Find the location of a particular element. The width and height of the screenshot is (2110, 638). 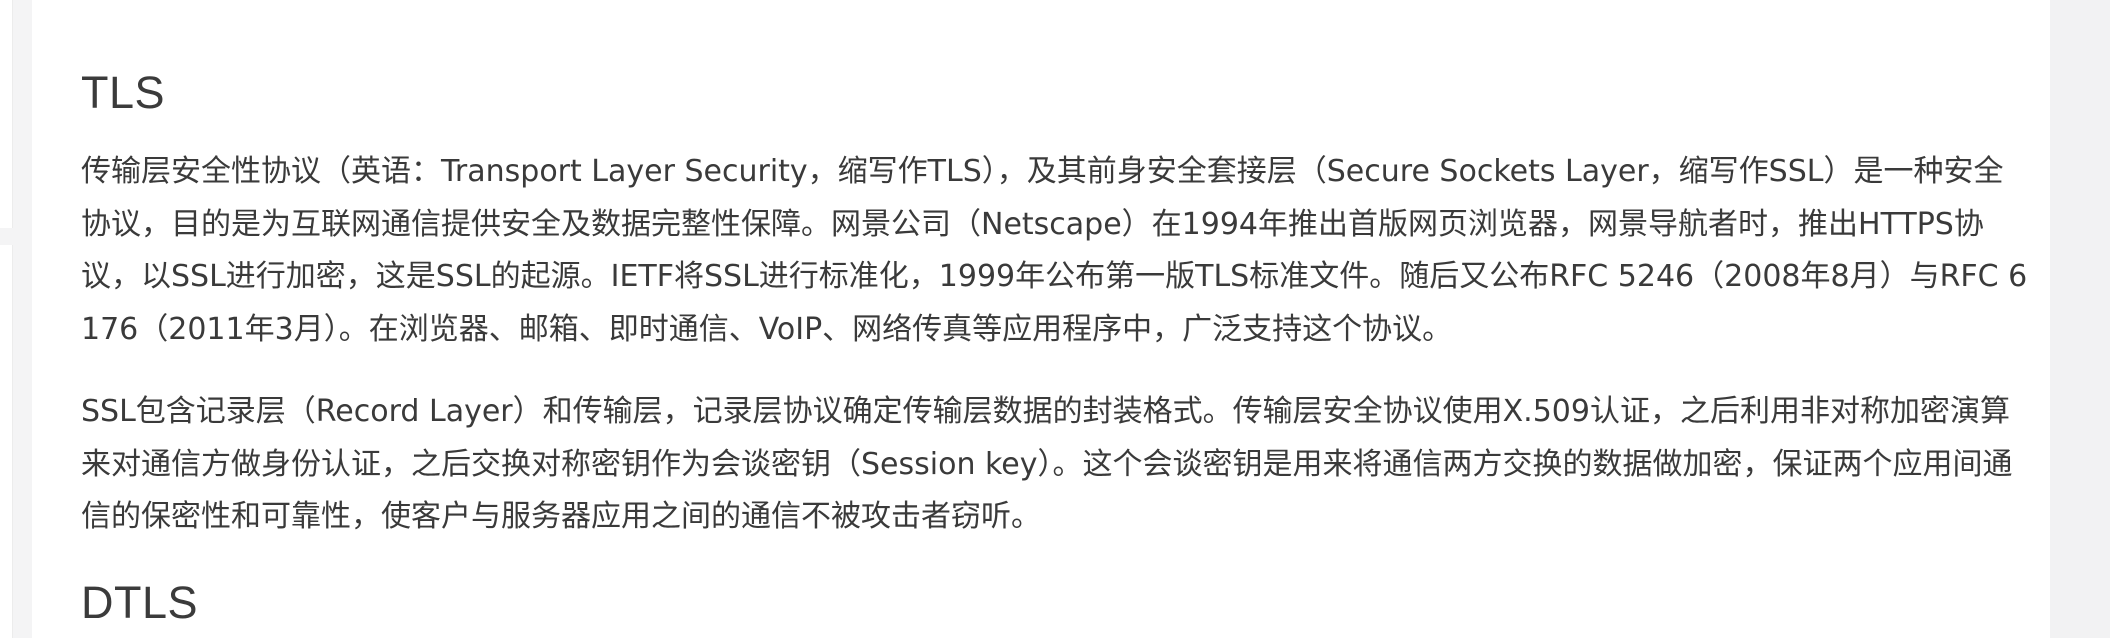

right-gutter is located at coordinates (2080, 319).